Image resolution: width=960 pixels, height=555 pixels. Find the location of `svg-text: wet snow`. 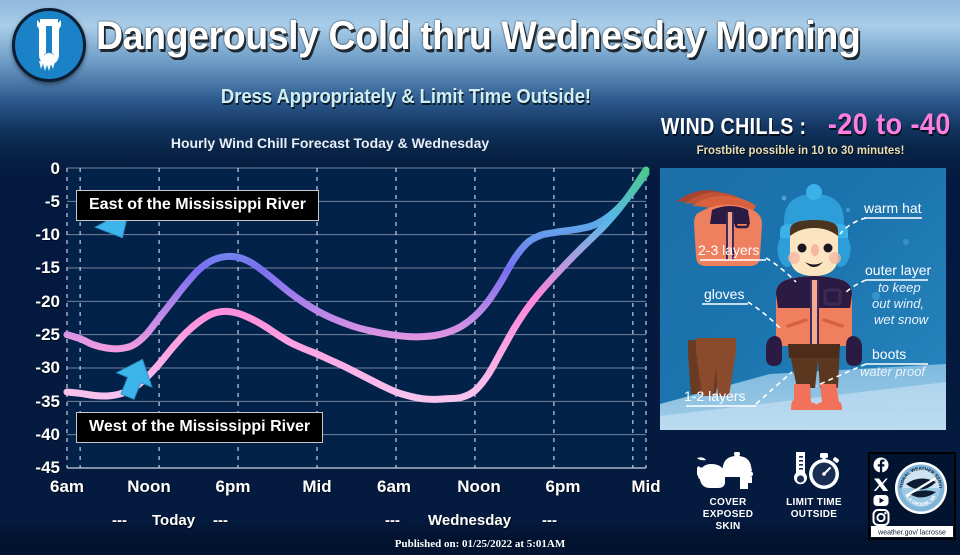

svg-text: wet snow is located at coordinates (902, 319).